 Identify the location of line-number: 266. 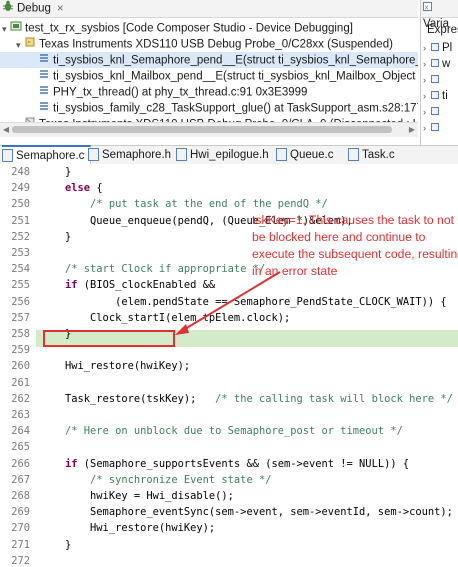
(20, 463).